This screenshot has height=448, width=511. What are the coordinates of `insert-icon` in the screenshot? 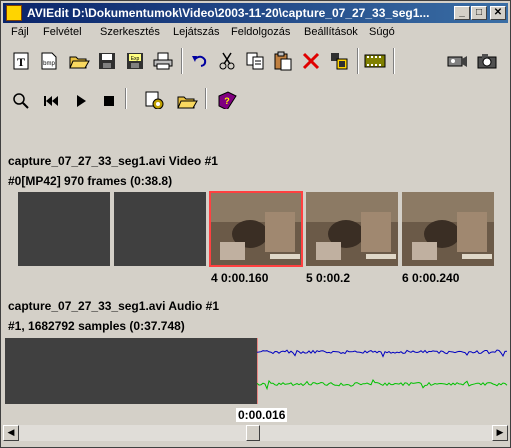 It's located at (339, 61).